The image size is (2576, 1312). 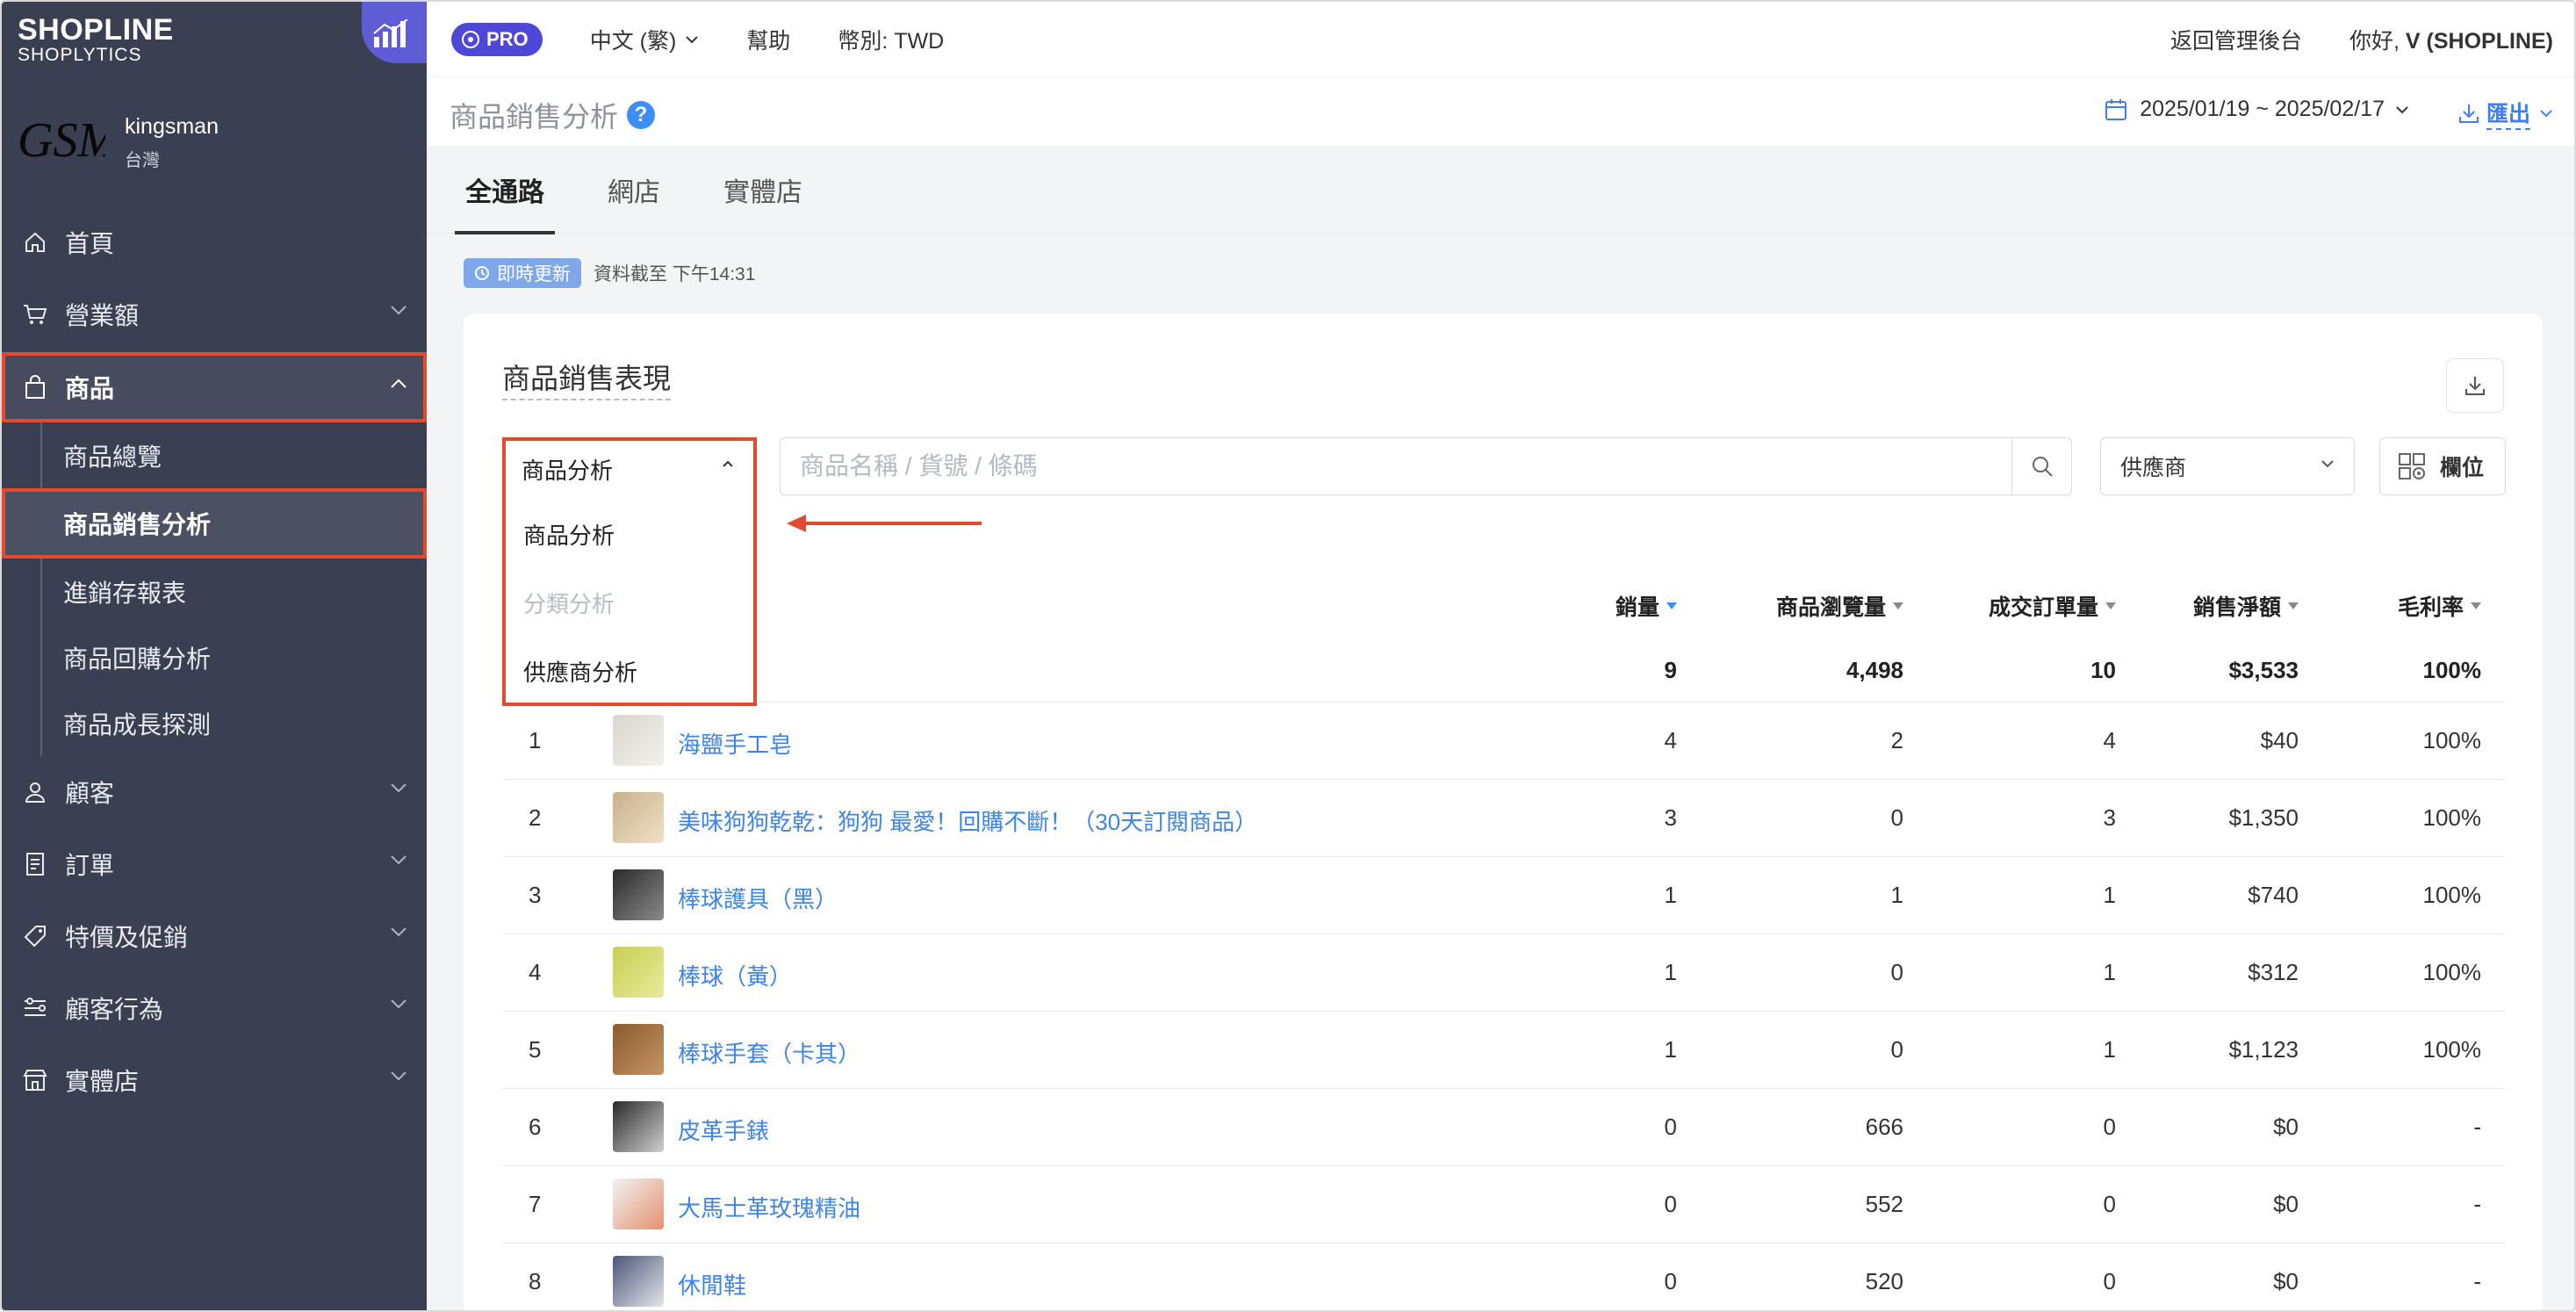 I want to click on sidebar-item-retail-store: 實體店, so click(x=214, y=1080).